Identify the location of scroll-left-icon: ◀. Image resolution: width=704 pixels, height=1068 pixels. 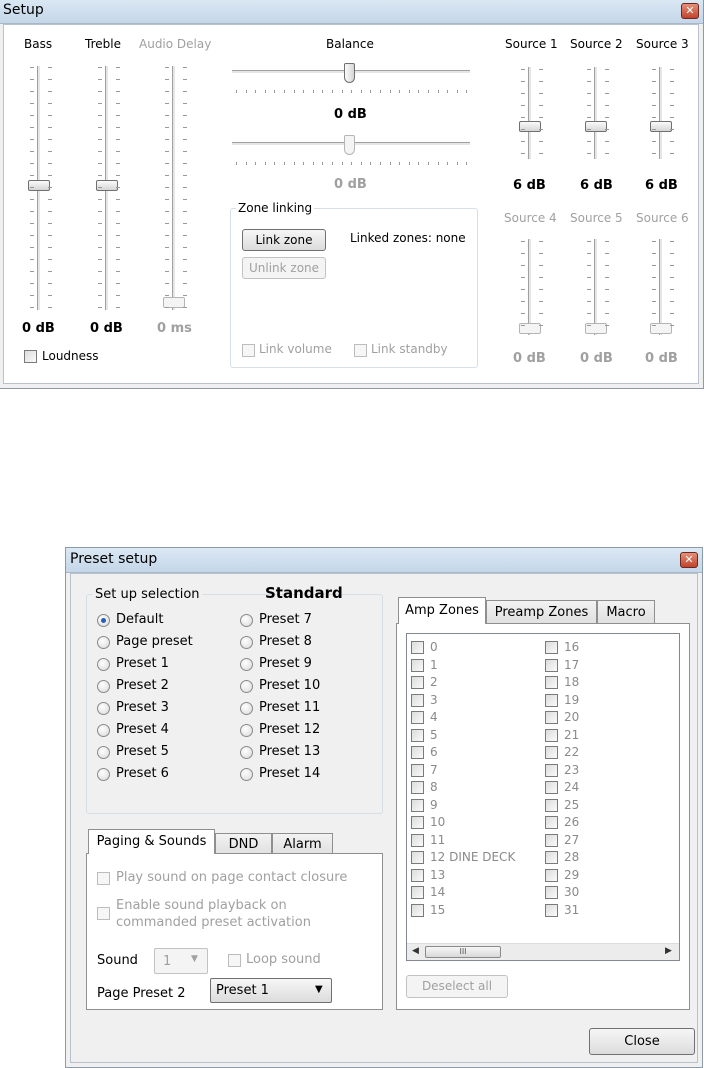
(415, 951).